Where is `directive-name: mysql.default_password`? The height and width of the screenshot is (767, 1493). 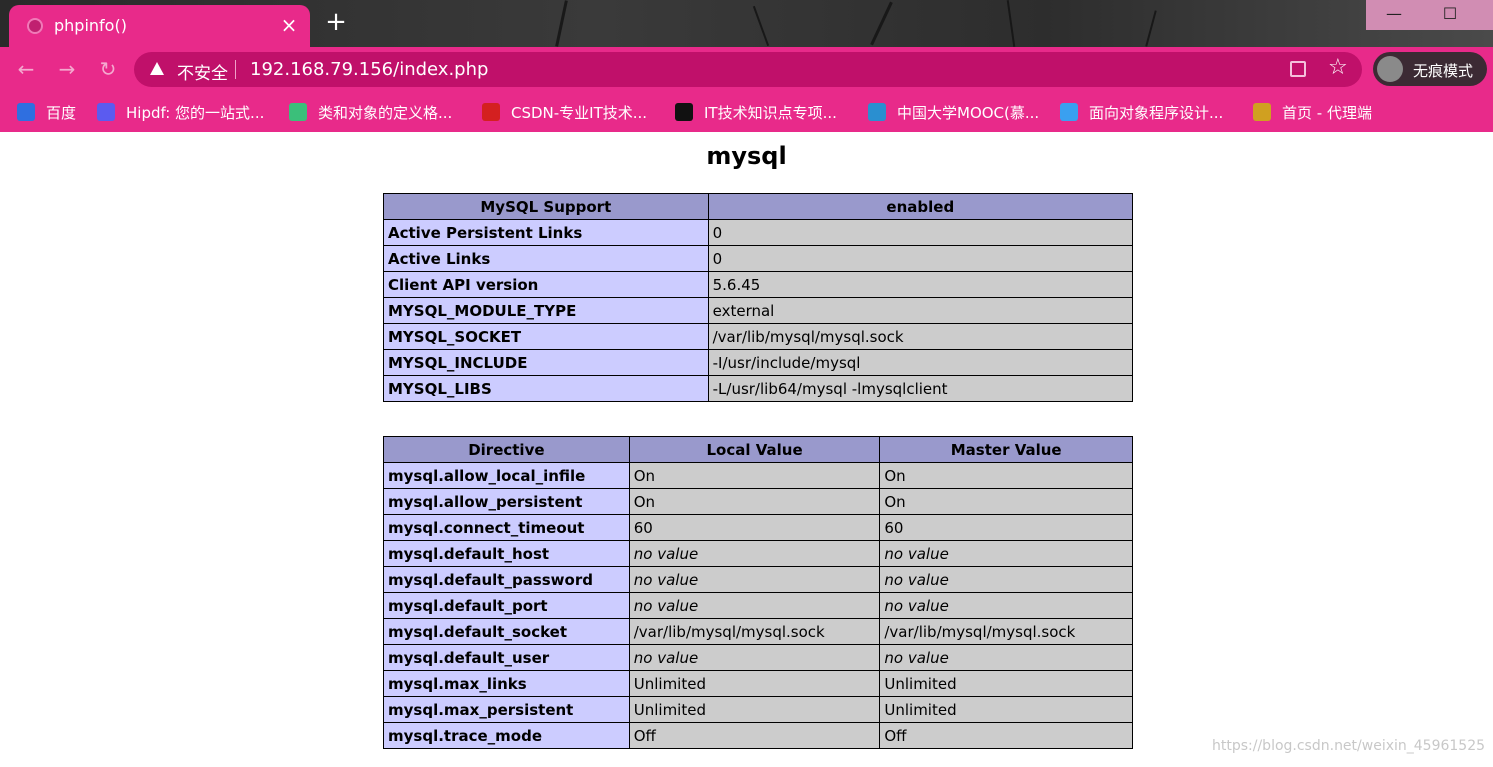 directive-name: mysql.default_password is located at coordinates (506, 579).